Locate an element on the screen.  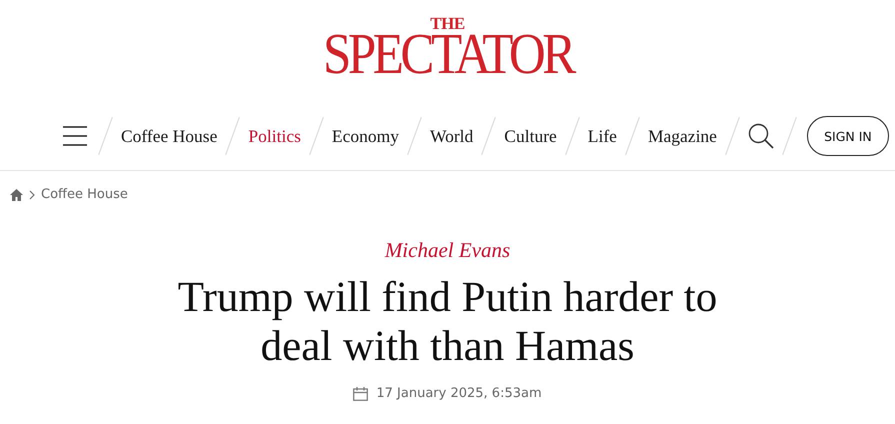
nav-link: Culture is located at coordinates (530, 136).